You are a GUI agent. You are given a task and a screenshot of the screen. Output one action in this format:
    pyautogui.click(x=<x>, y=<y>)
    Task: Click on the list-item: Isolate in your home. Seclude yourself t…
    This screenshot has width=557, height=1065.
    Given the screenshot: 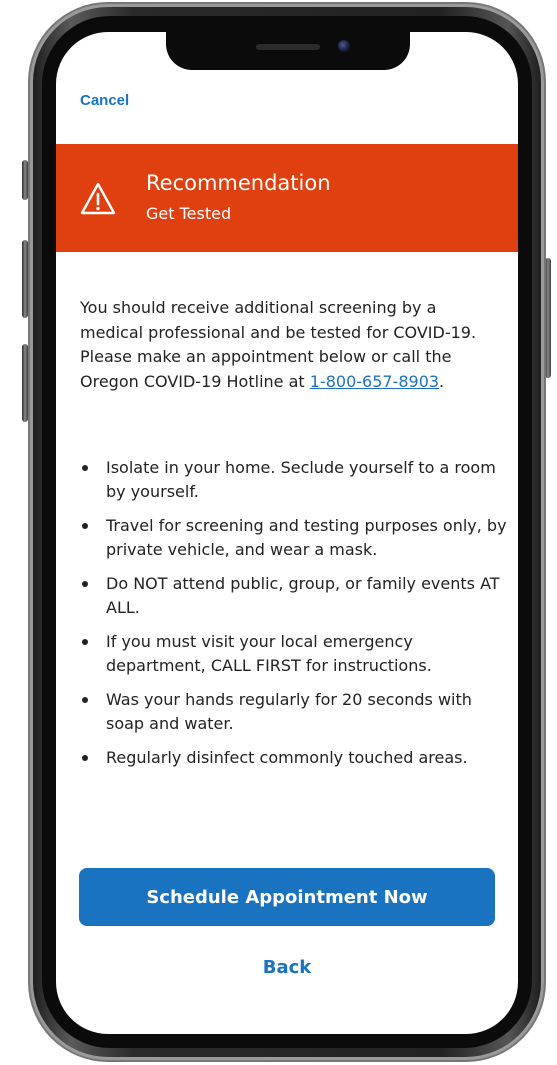 What is the action you would take?
    pyautogui.click(x=295, y=480)
    